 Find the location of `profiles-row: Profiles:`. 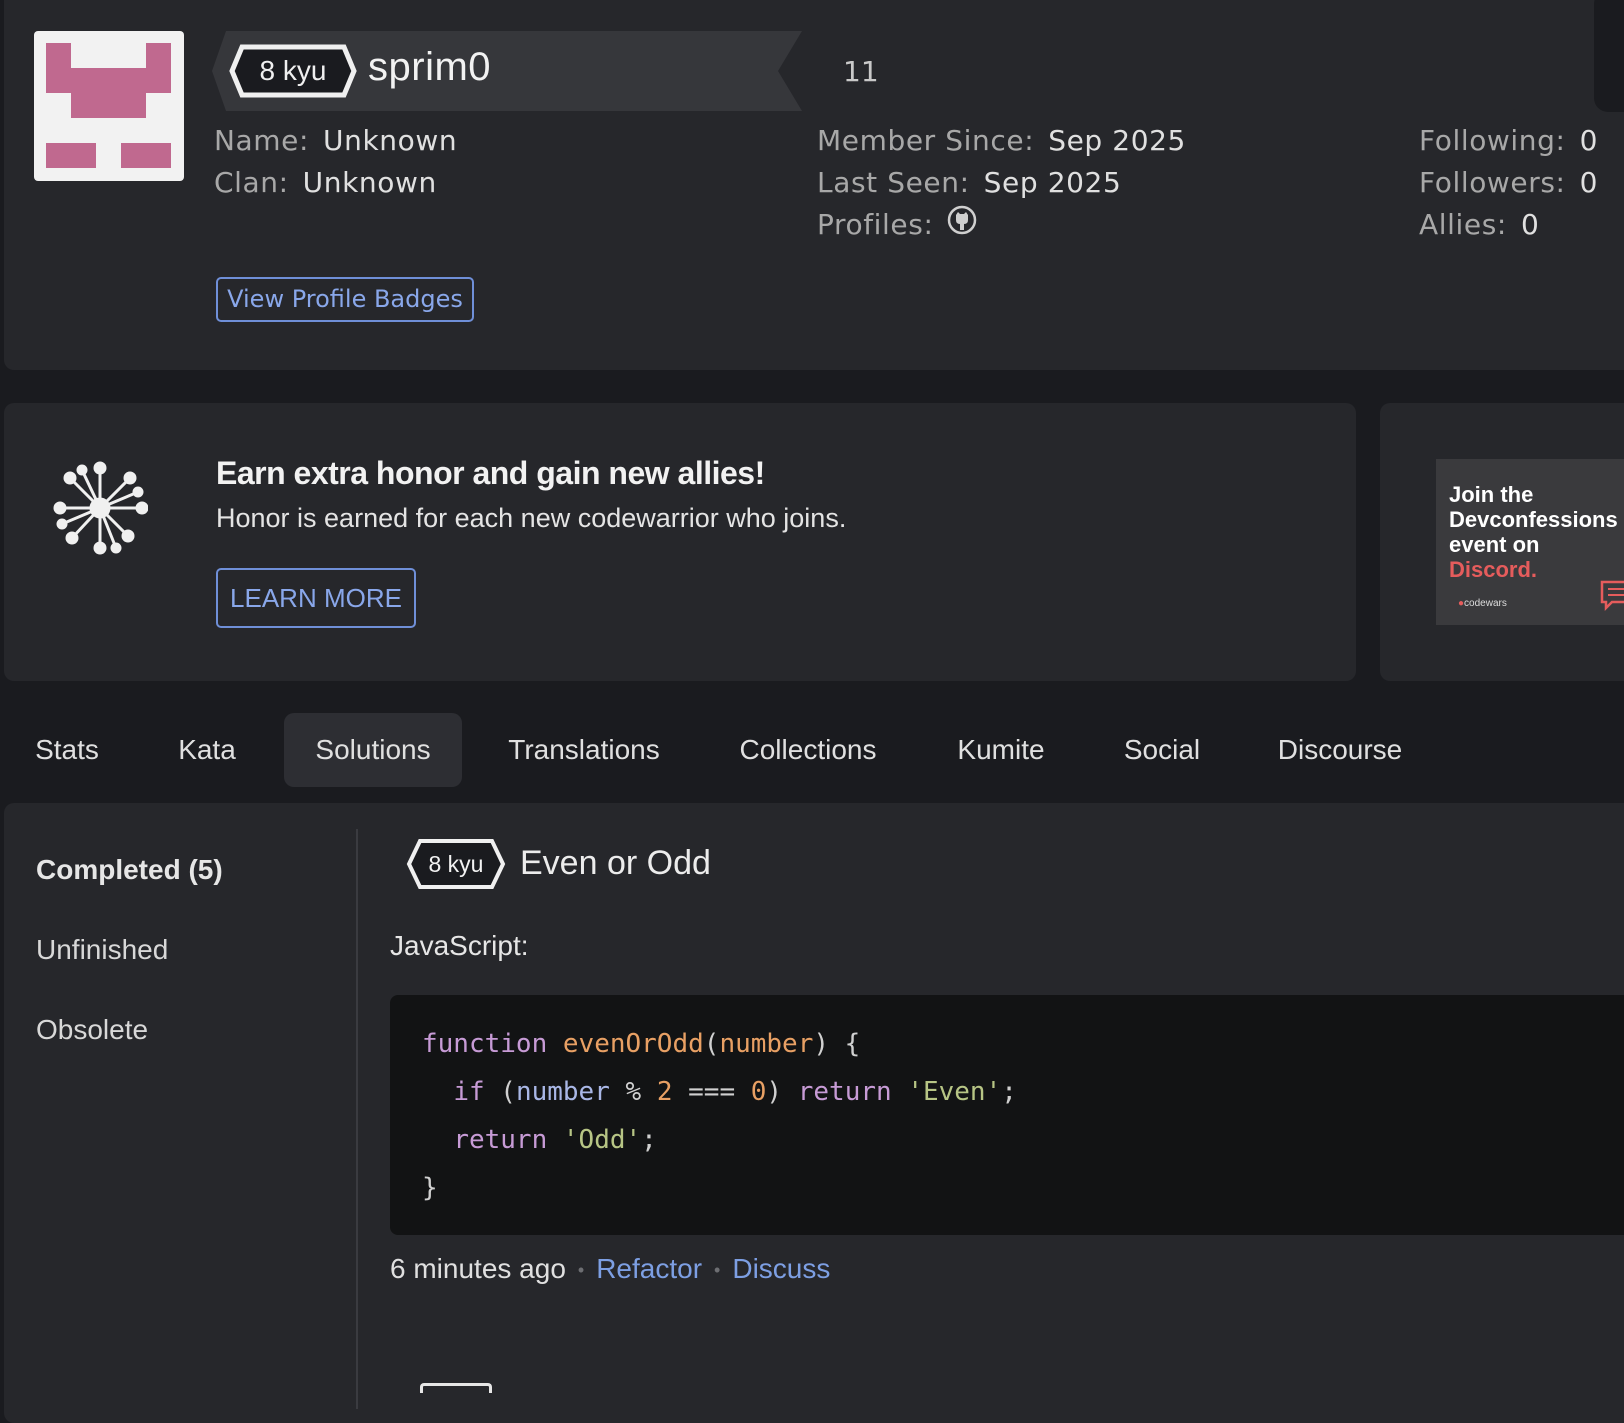

profiles-row: Profiles: is located at coordinates (897, 223).